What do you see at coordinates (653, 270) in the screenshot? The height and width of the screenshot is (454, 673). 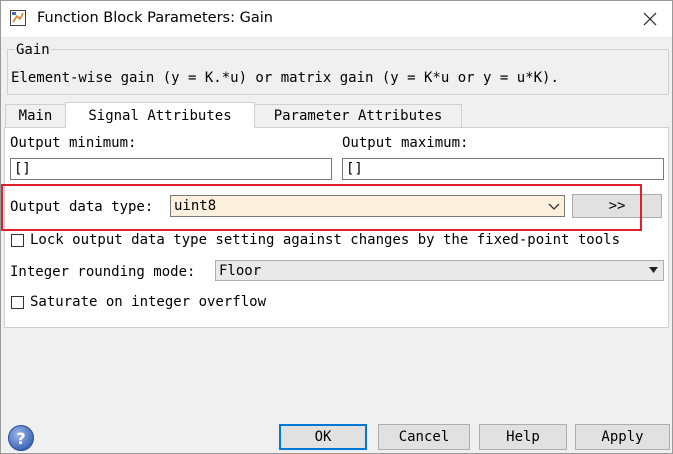 I see `dropdown-arrow-icon` at bounding box center [653, 270].